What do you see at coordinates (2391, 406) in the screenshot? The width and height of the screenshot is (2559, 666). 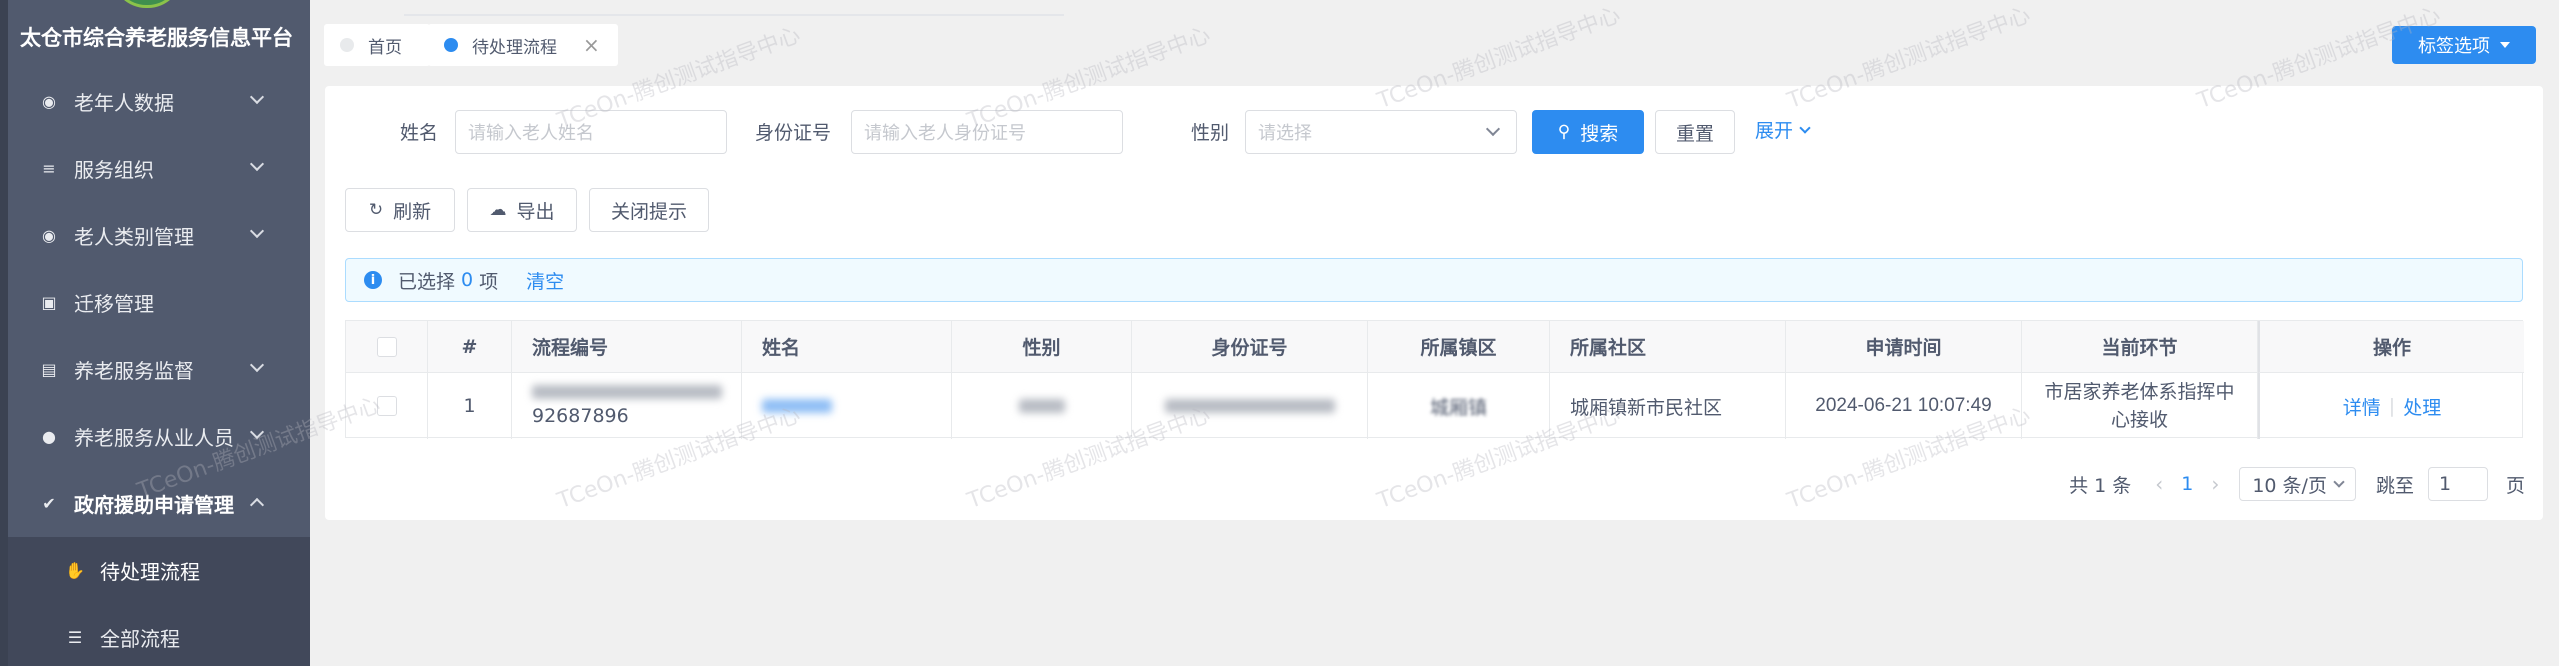 I see `action-cell: 详情 | 处理` at bounding box center [2391, 406].